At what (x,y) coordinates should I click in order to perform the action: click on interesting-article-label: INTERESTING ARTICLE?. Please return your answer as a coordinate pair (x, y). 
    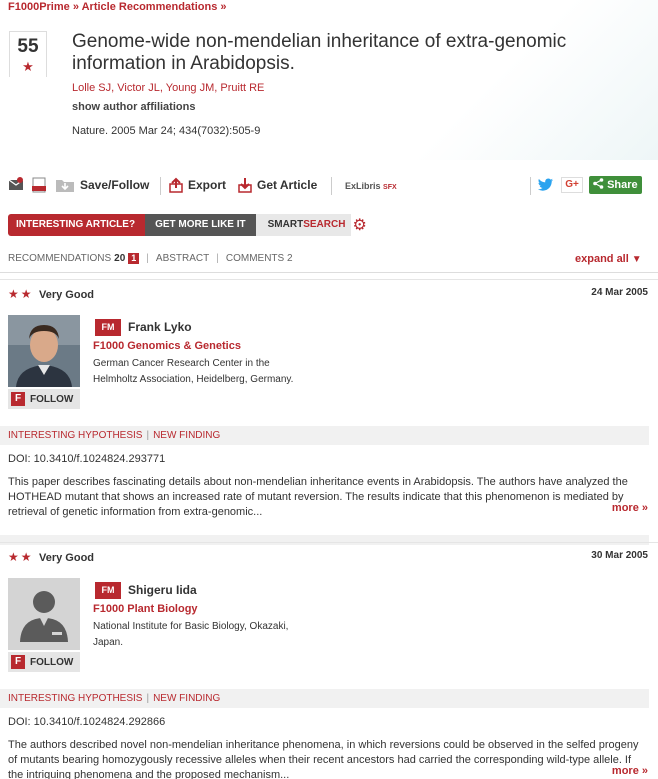
    Looking at the image, I should click on (77, 225).